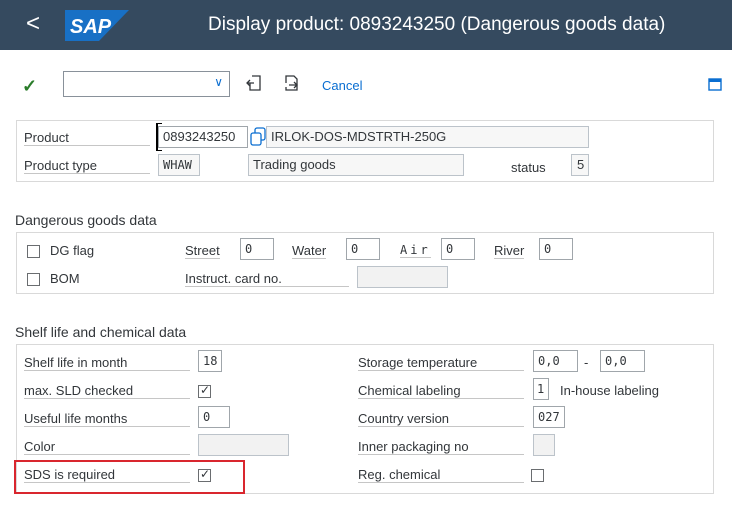 This screenshot has width=732, height=510. What do you see at coordinates (65, 278) in the screenshot?
I see `bom-label: BOM` at bounding box center [65, 278].